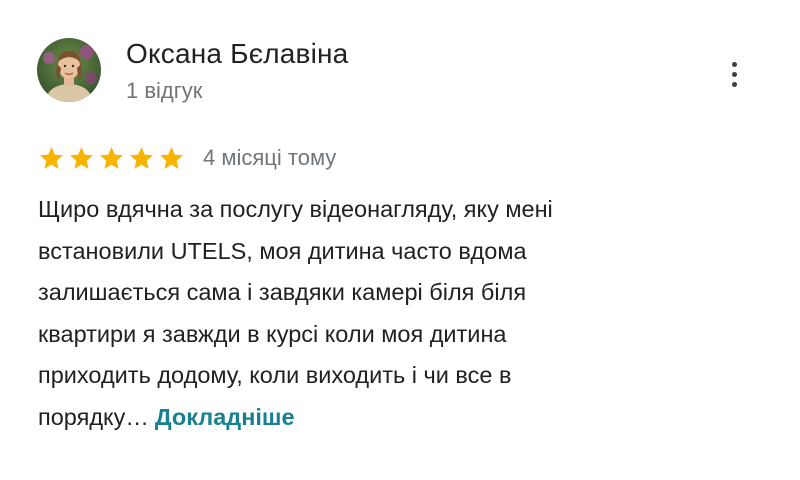 The height and width of the screenshot is (480, 800). What do you see at coordinates (237, 54) in the screenshot?
I see `reviewer-name: Оксана Бєлавіна` at bounding box center [237, 54].